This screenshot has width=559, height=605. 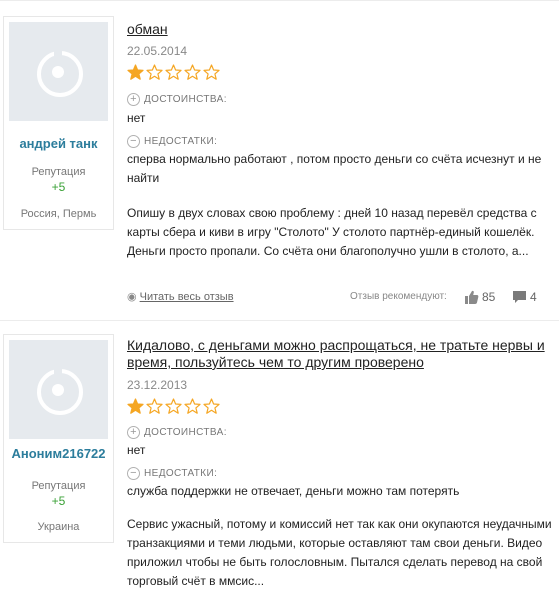 I want to click on comments-count: 4, so click(x=533, y=297).